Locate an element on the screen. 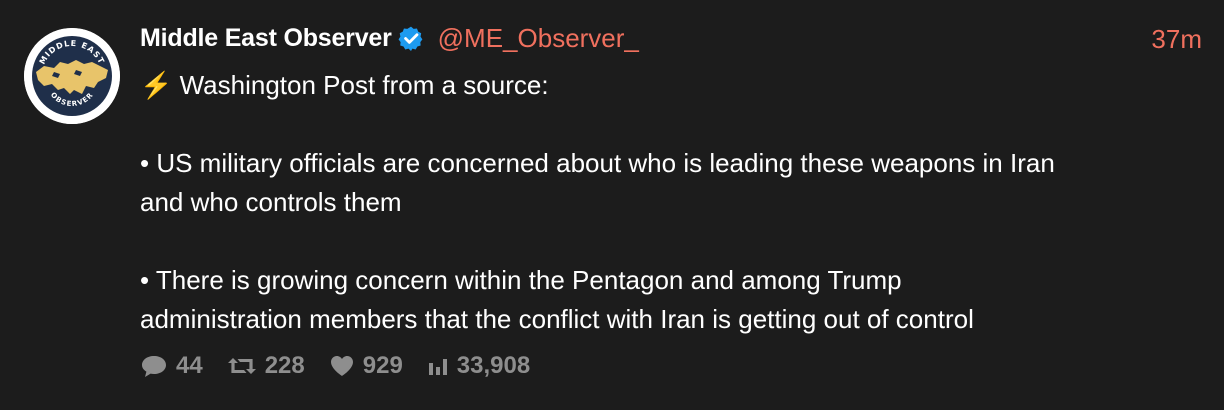  author-handle: @ME_Observer_ is located at coordinates (538, 38).